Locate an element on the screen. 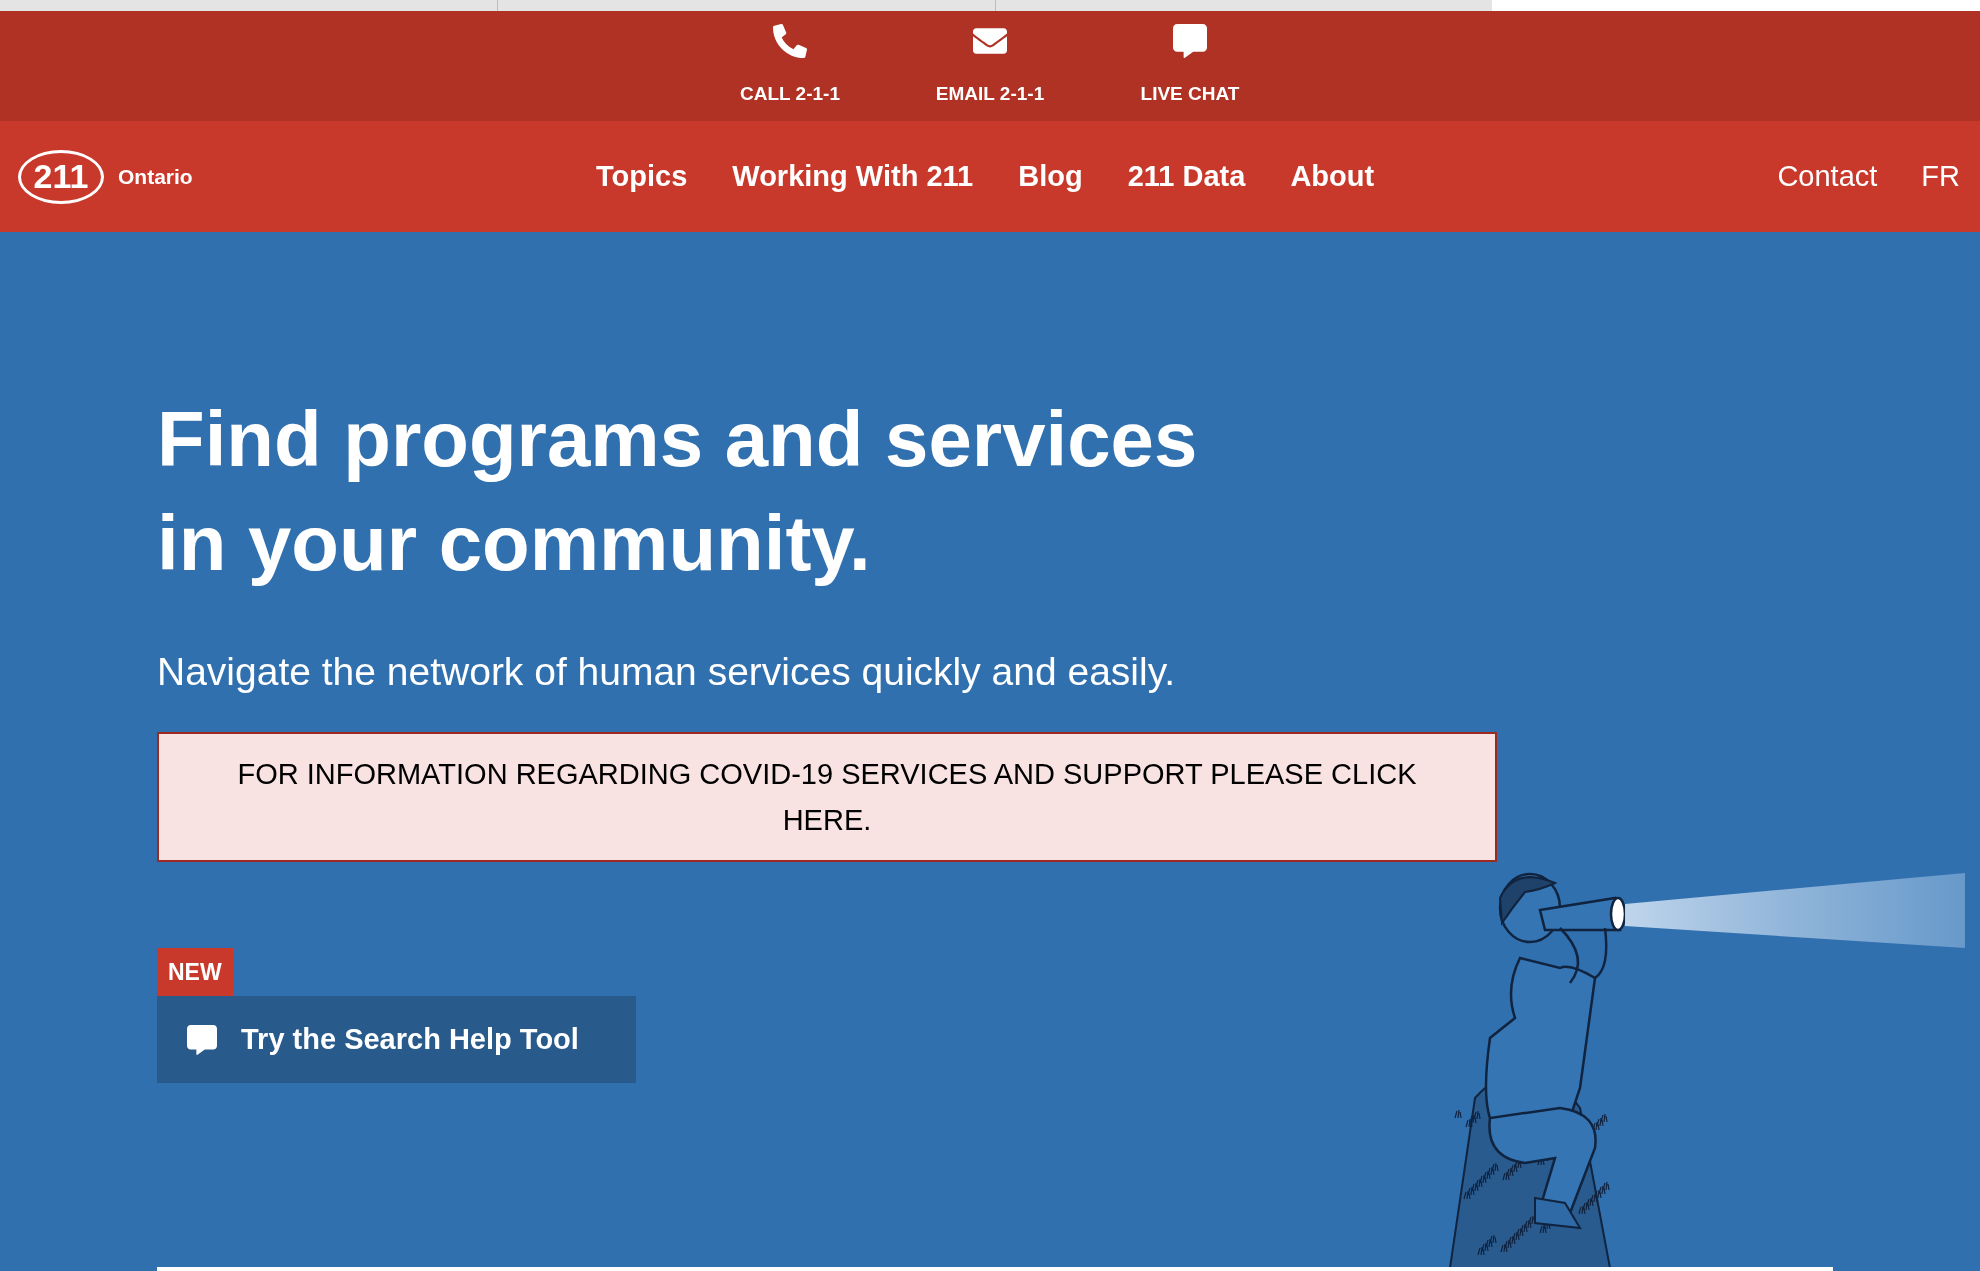 This screenshot has height=1271, width=1980. phone-icon is located at coordinates (790, 40).